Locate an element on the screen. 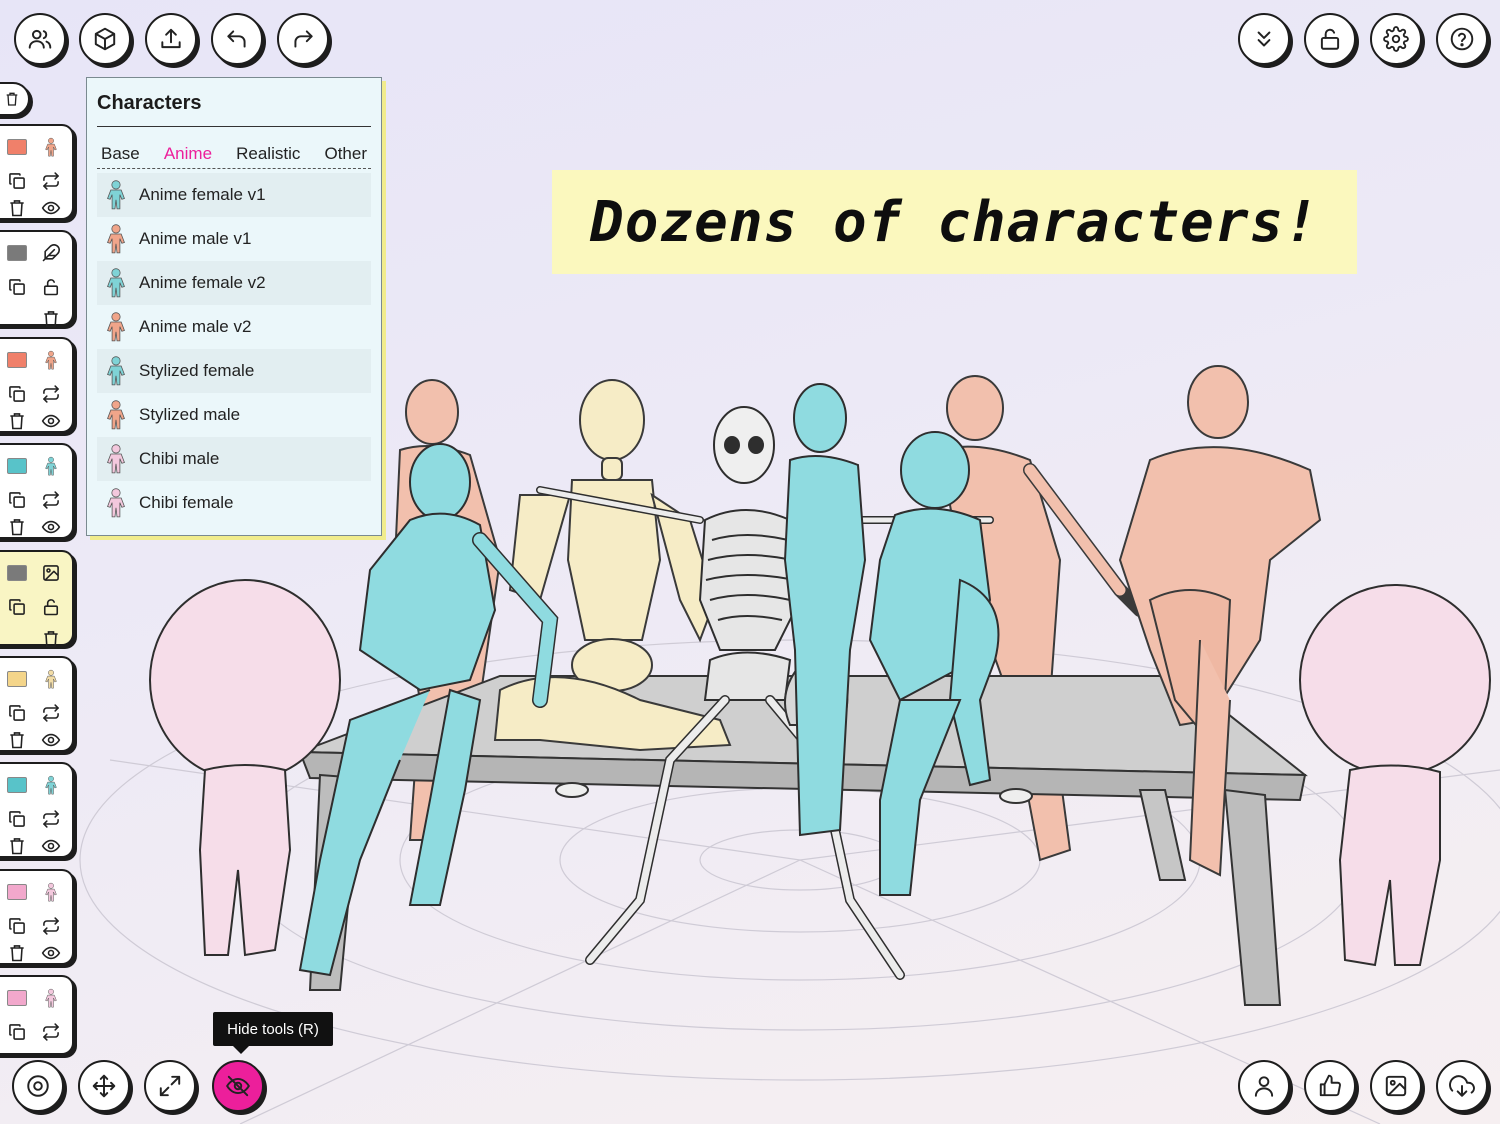 This screenshot has height=1124, width=1500. category-tabs: Base Anime Realistic Other is located at coordinates (234, 156).